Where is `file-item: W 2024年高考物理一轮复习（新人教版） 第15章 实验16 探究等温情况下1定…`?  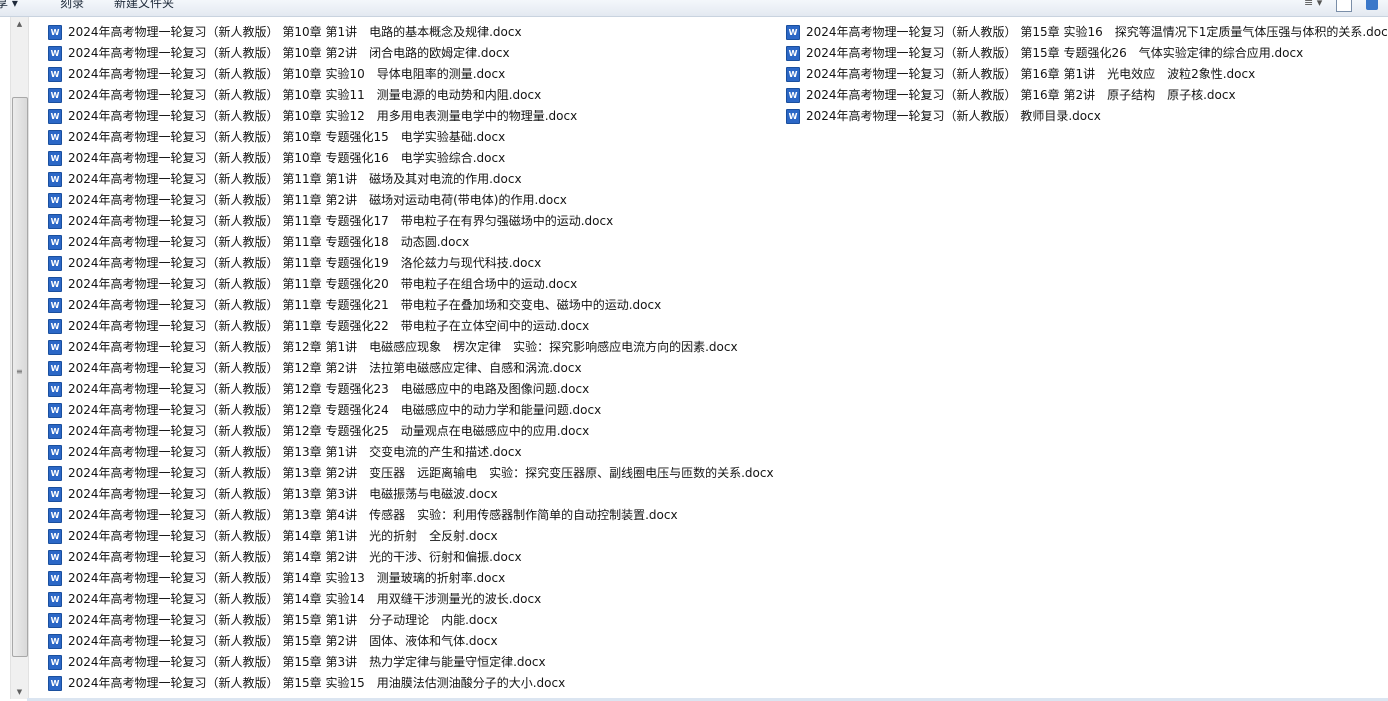
file-item: W 2024年高考物理一轮复习（新人教版） 第15章 实验16 探究等温情况下1定… is located at coordinates (1087, 32).